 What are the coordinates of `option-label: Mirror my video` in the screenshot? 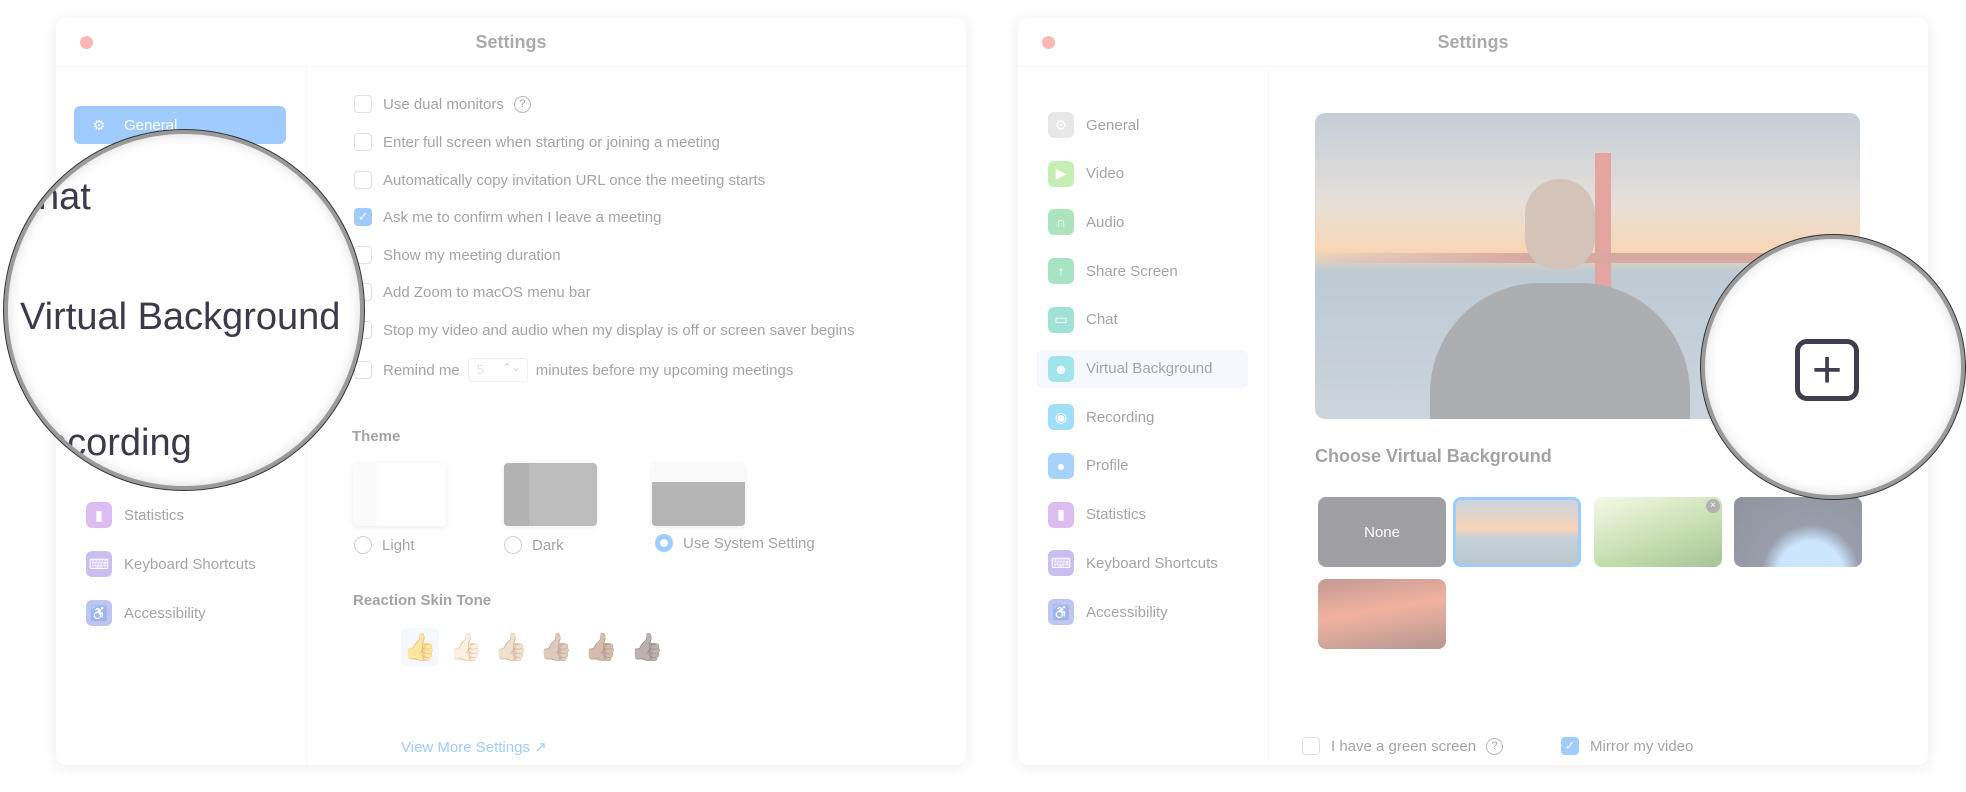 It's located at (1642, 746).